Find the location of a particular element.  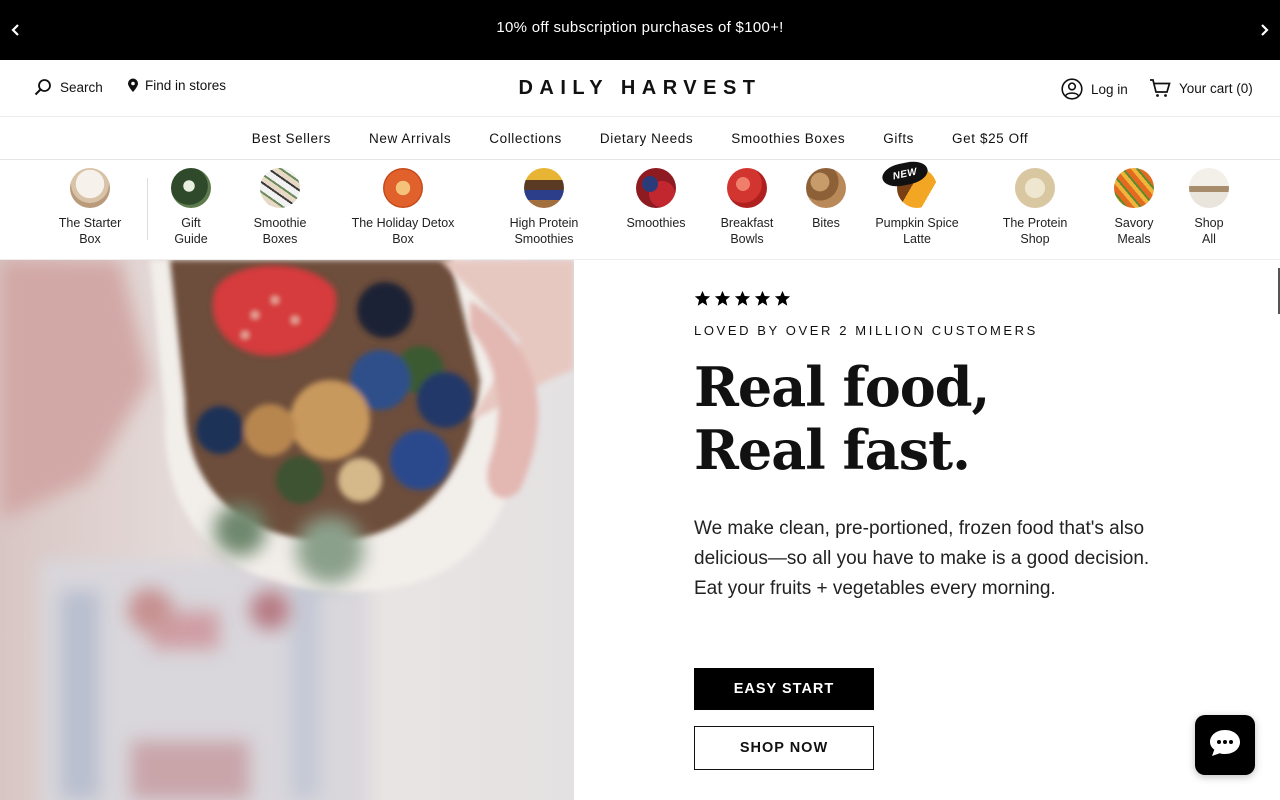

cart-label: Your cart (0) is located at coordinates (1216, 88).